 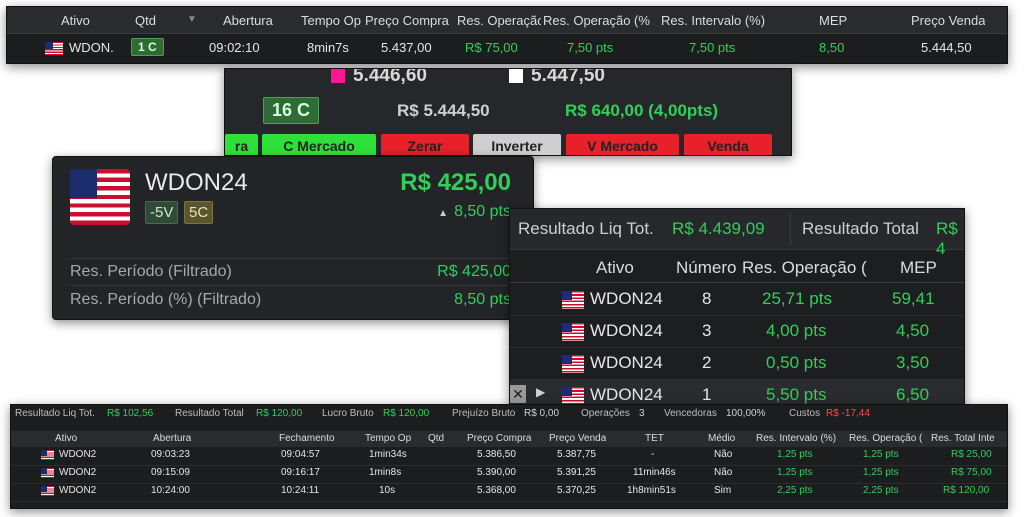 What do you see at coordinates (387, 490) in the screenshot?
I see `cell-tempo-op: 10s` at bounding box center [387, 490].